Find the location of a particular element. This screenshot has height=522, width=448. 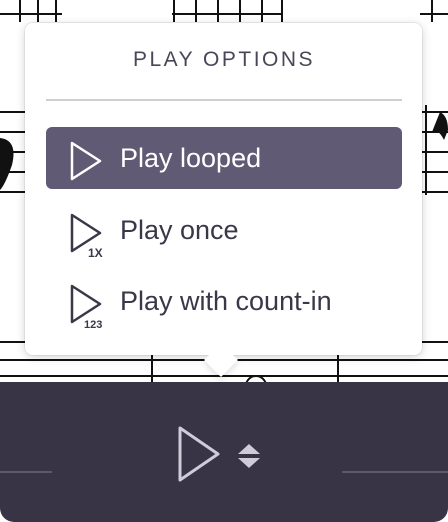

menu-item-play-looped: Play looped is located at coordinates (224, 158).